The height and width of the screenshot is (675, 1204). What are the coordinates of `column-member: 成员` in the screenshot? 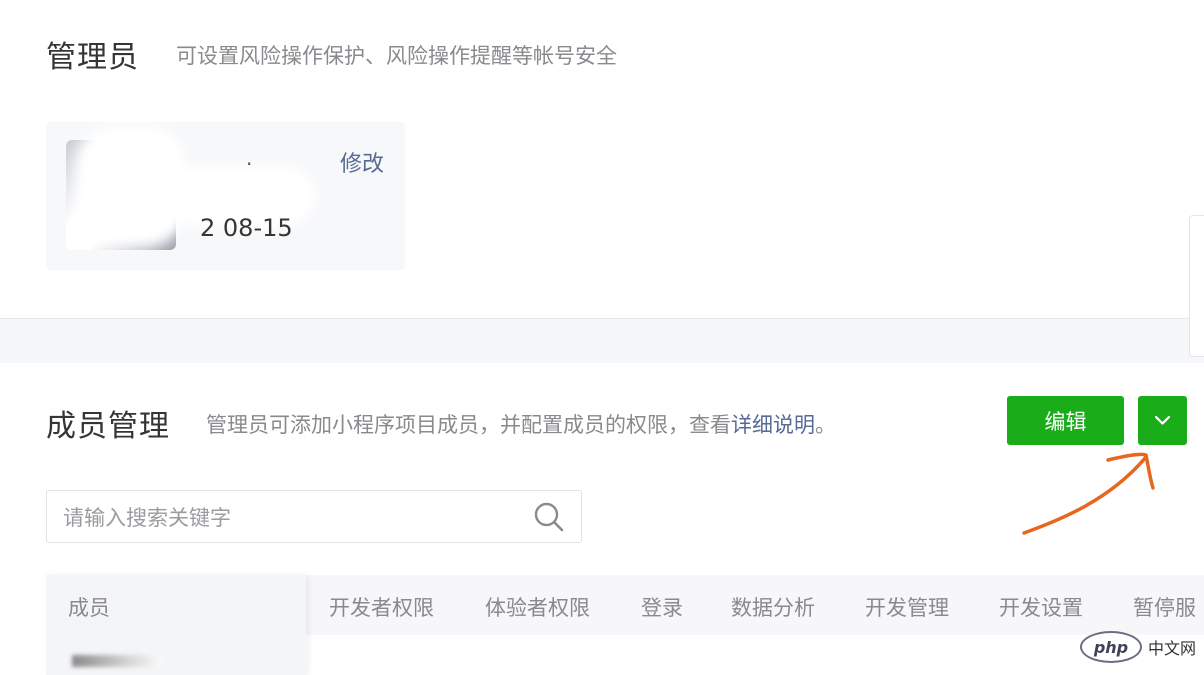 It's located at (89, 608).